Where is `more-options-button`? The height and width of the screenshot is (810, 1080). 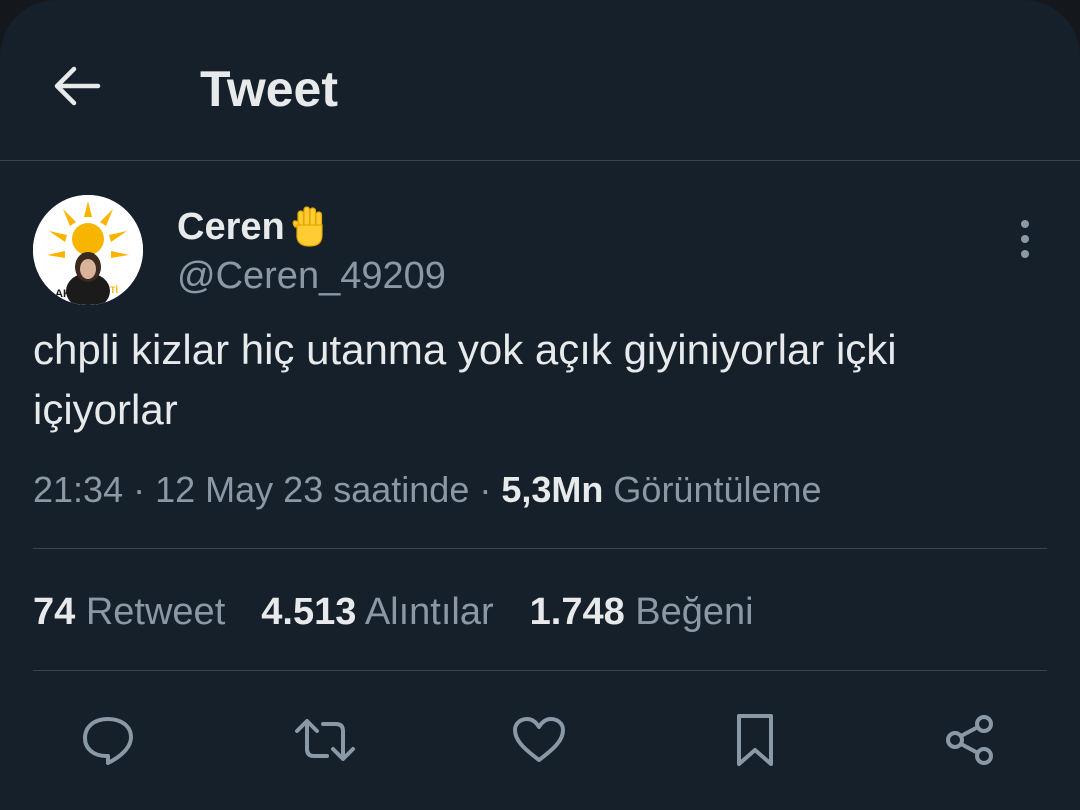
more-options-button is located at coordinates (1025, 239).